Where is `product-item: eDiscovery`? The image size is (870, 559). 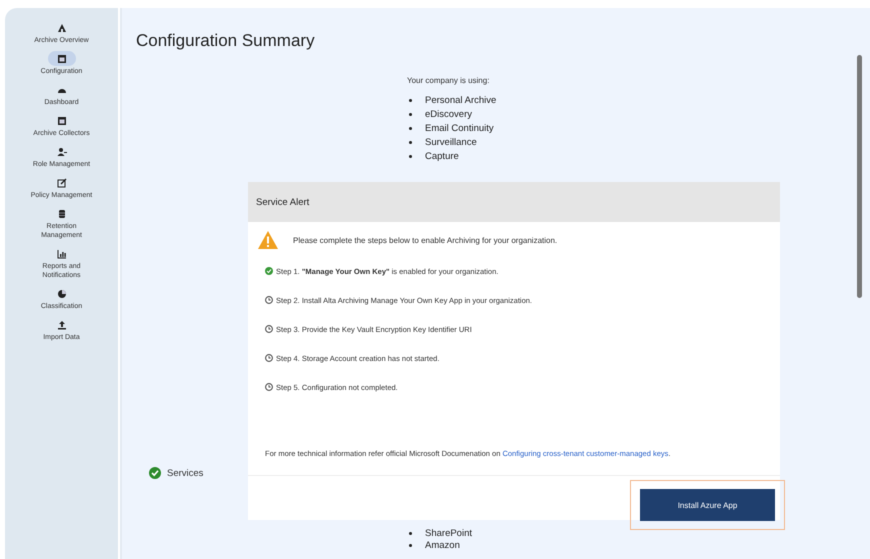
product-item: eDiscovery is located at coordinates (448, 114).